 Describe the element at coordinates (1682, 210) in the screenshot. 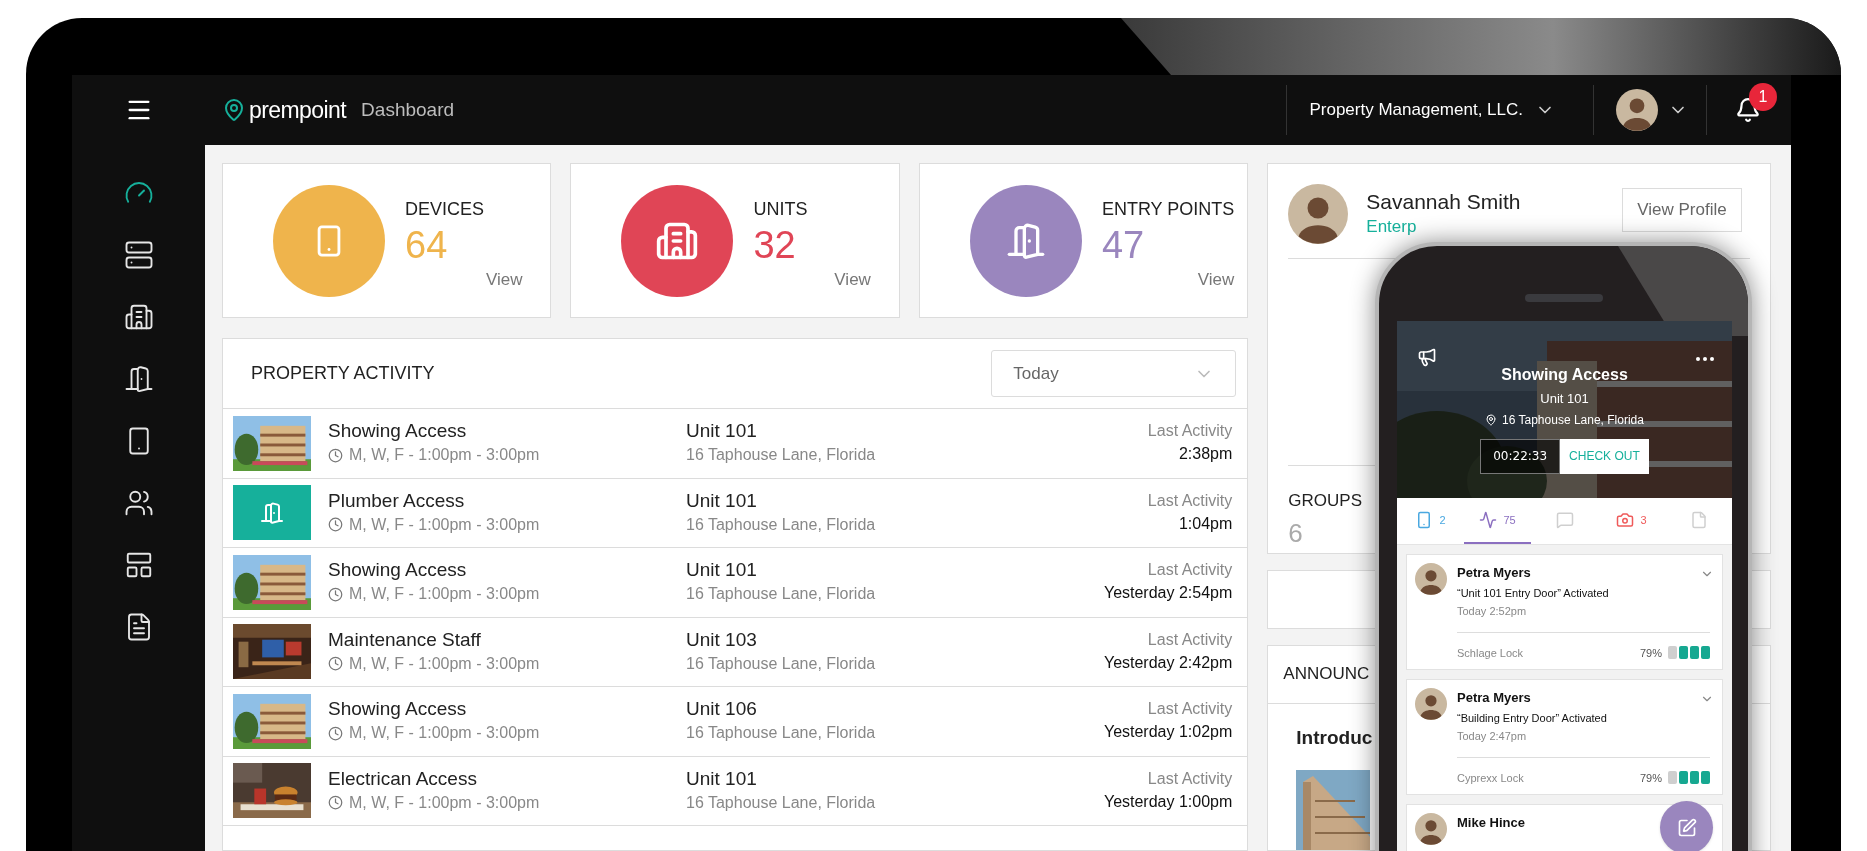

I see `view-profile-button: View Profile` at that location.